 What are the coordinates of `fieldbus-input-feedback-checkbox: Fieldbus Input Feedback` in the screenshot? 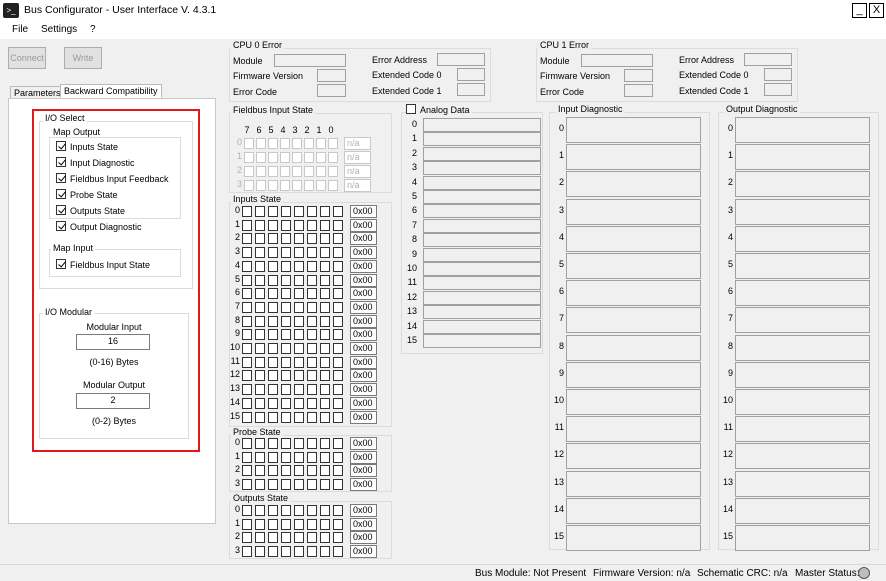 It's located at (112, 179).